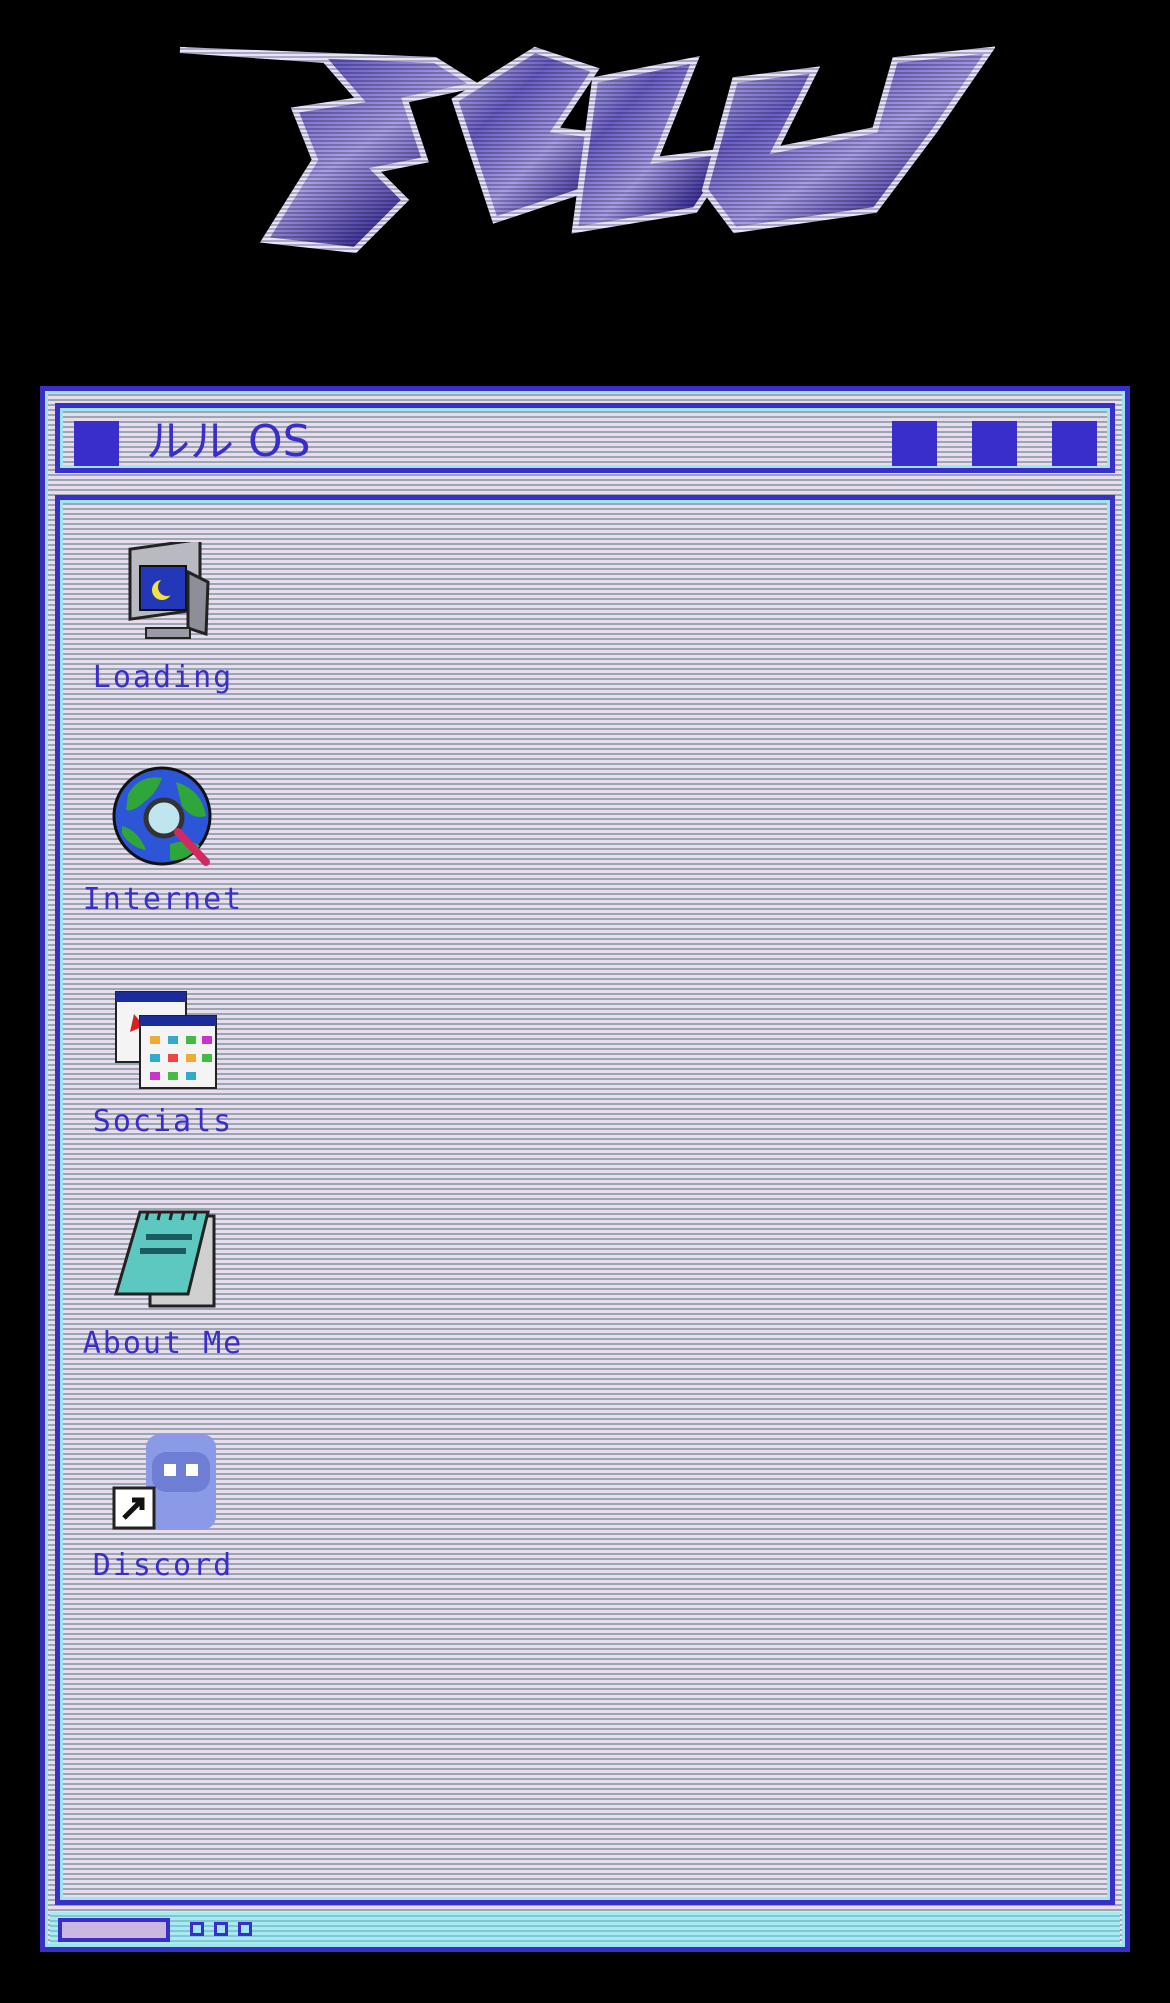  Describe the element at coordinates (162, 816) in the screenshot. I see `globe-search-icon` at that location.